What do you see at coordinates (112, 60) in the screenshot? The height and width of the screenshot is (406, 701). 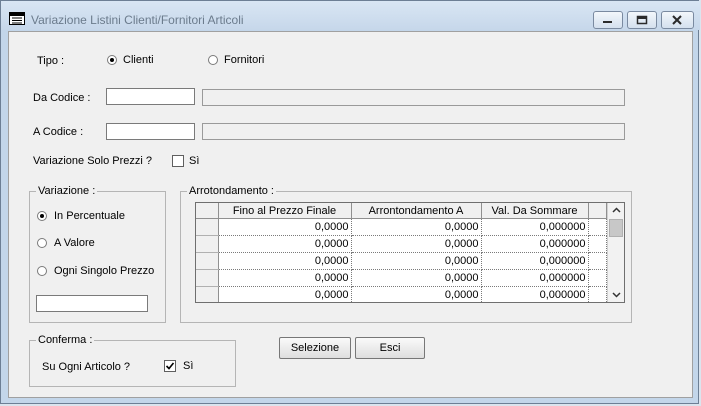 I see `radio-clienti` at bounding box center [112, 60].